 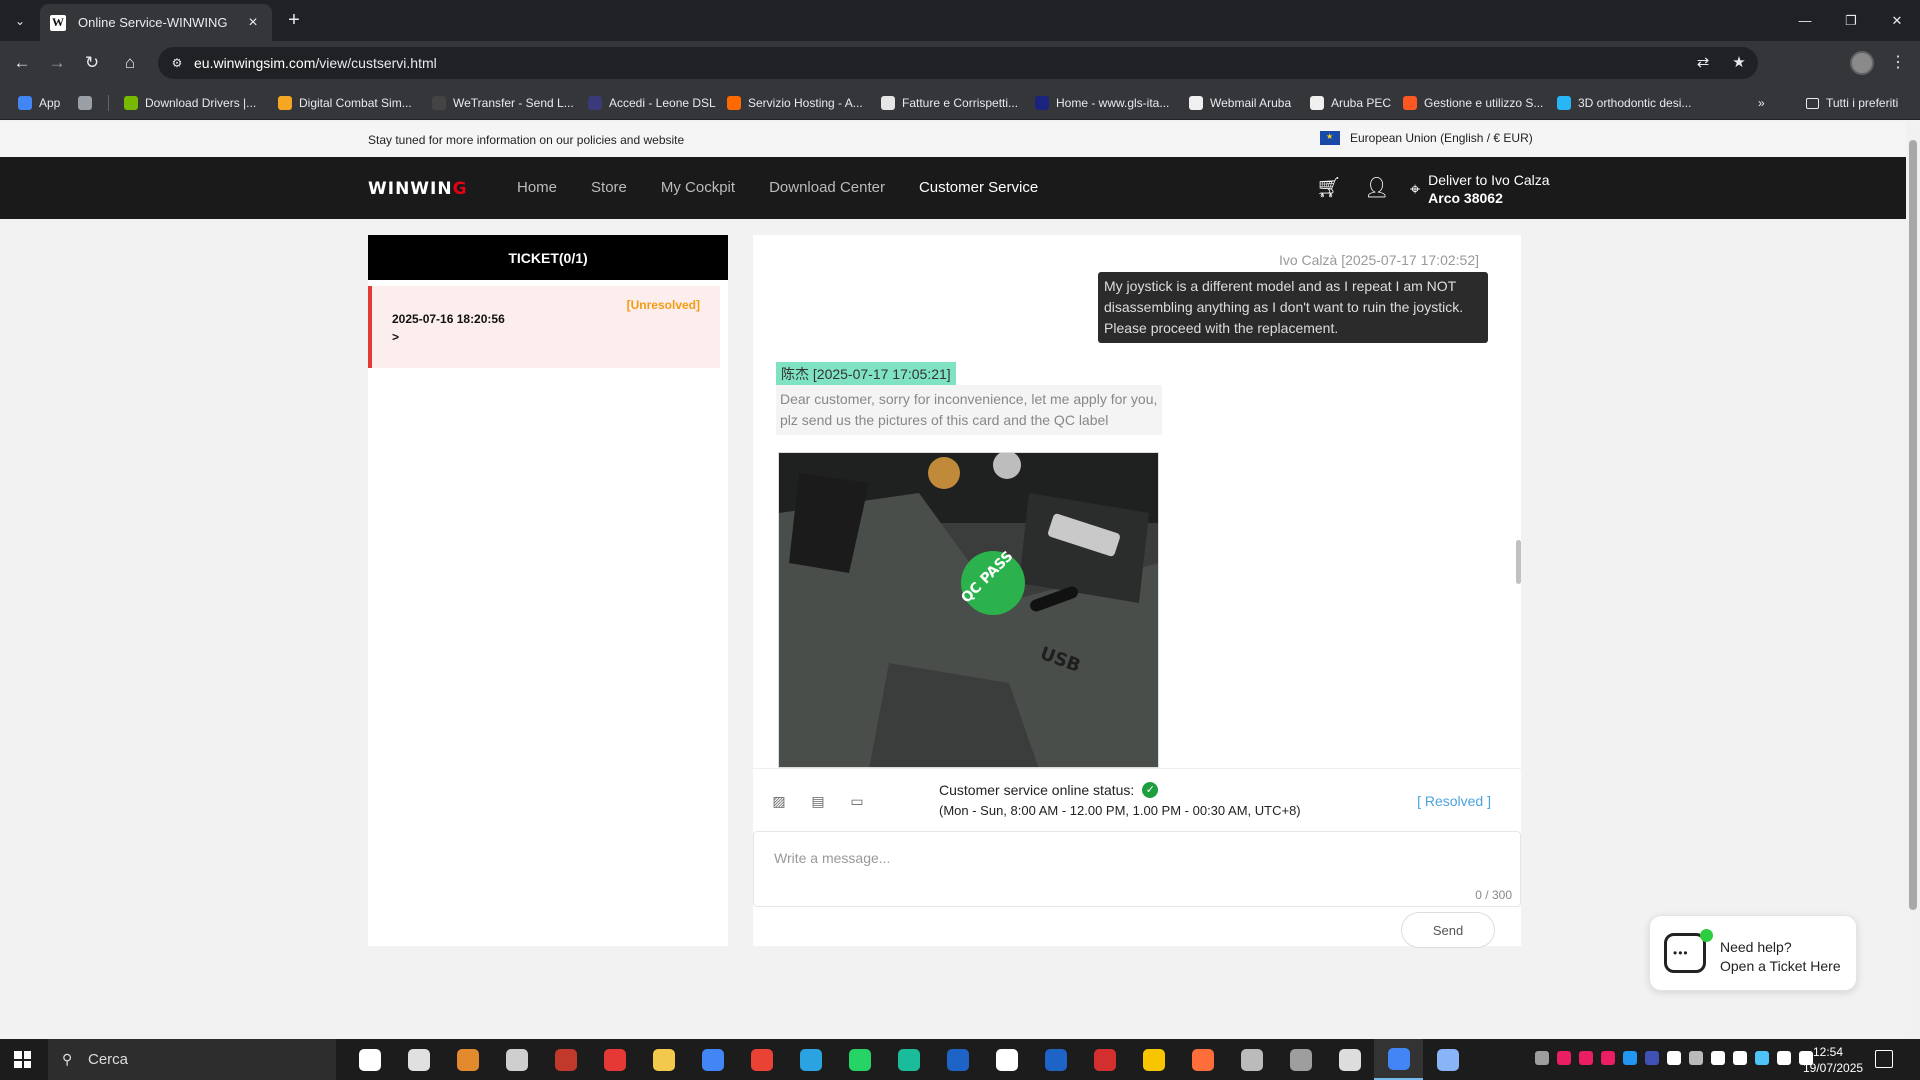 What do you see at coordinates (1350, 103) in the screenshot?
I see `bookmark-item: Aruba PEC` at bounding box center [1350, 103].